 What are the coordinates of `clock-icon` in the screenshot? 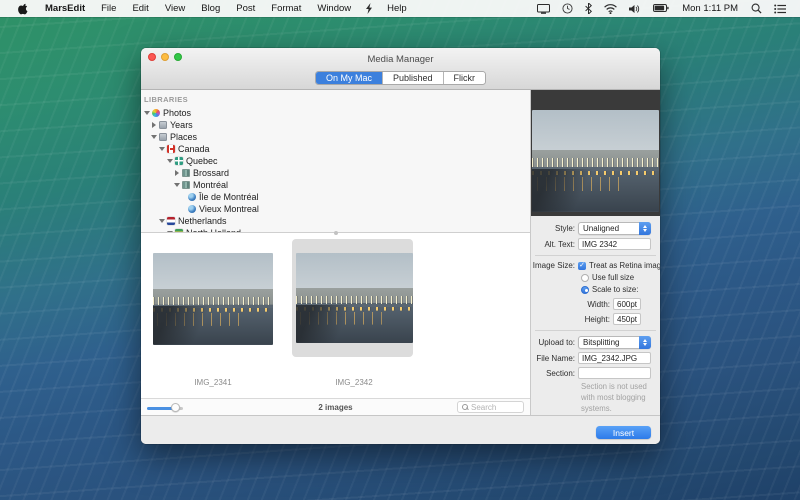 It's located at (567, 8).